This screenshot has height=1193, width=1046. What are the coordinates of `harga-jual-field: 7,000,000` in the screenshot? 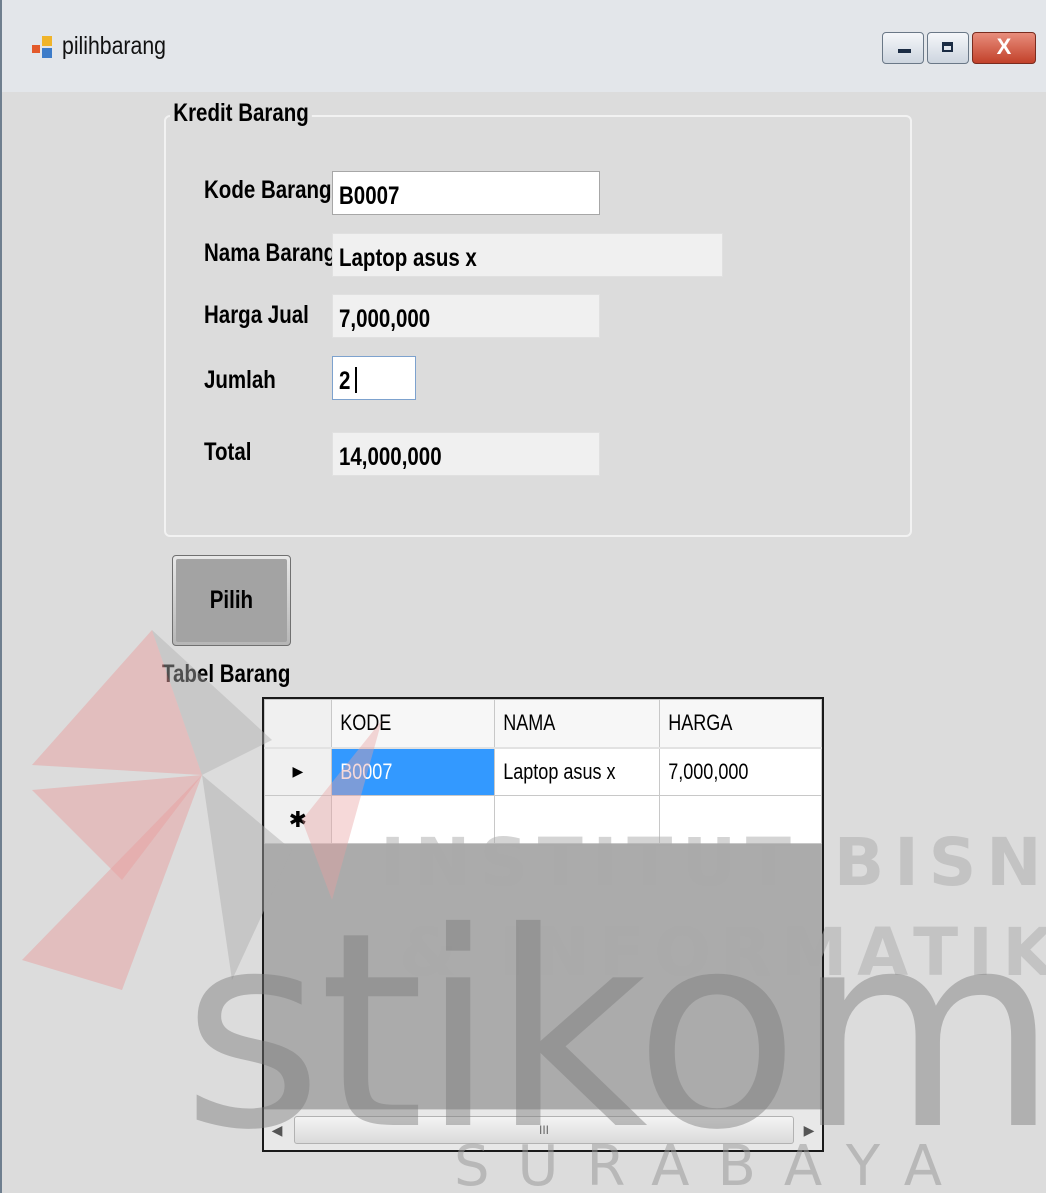 It's located at (466, 316).